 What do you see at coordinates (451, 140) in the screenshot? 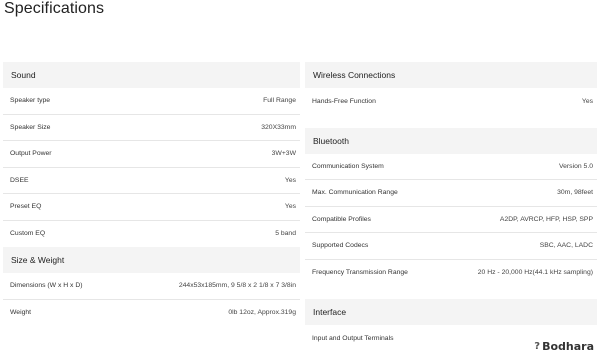
I see `section-header-bluetooth: Bluetooth` at bounding box center [451, 140].